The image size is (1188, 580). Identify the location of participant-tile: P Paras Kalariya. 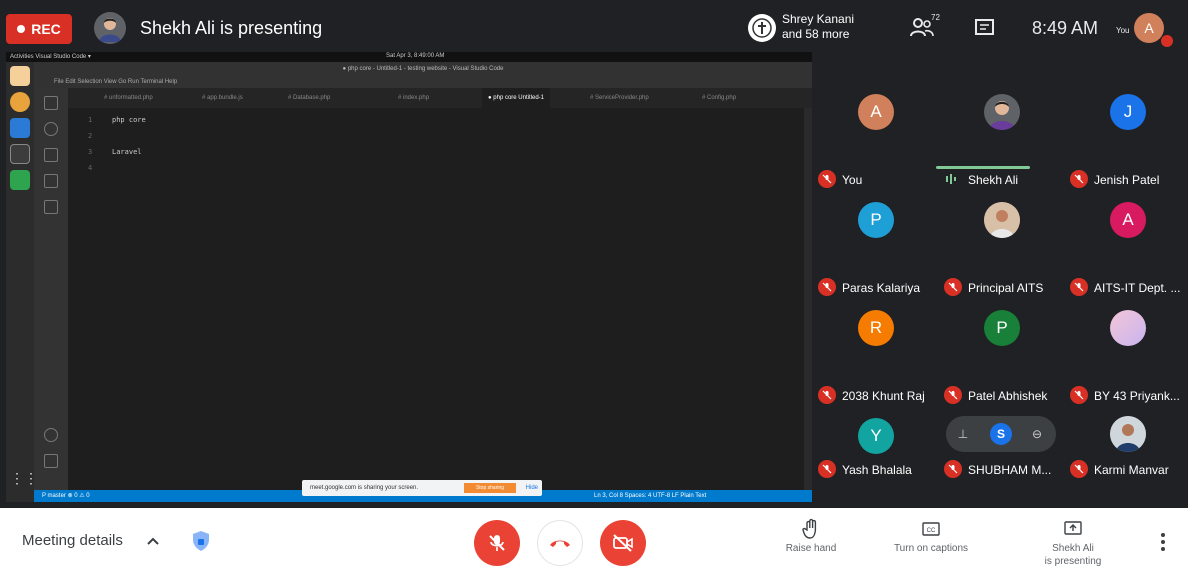
(880, 243).